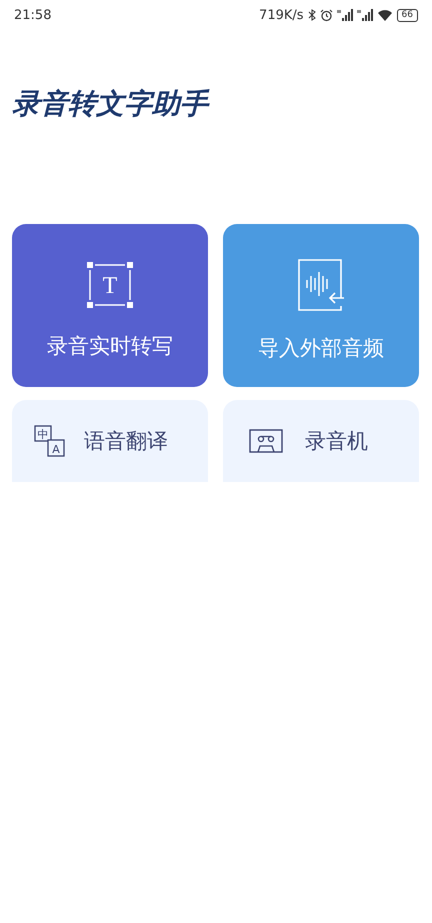  I want to click on feature-card: 录音机, so click(321, 441).